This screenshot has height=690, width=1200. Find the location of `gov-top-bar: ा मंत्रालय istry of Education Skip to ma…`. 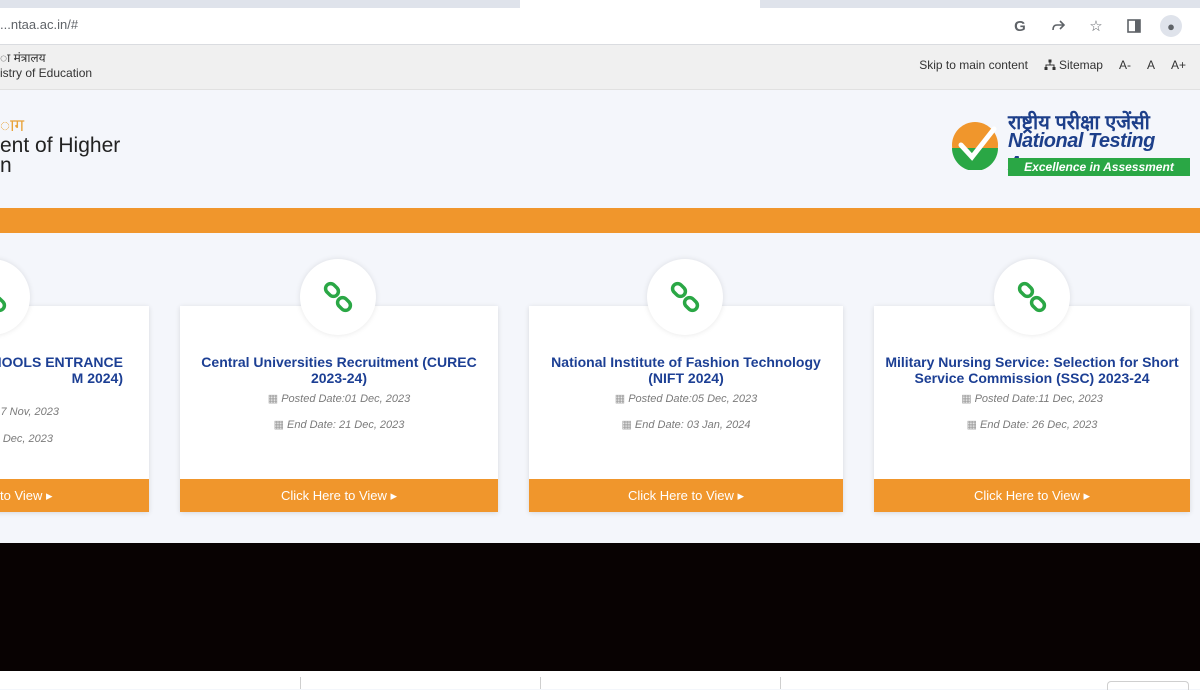

gov-top-bar: ा मंत्रालय istry of Education Skip to ma… is located at coordinates (600, 67).